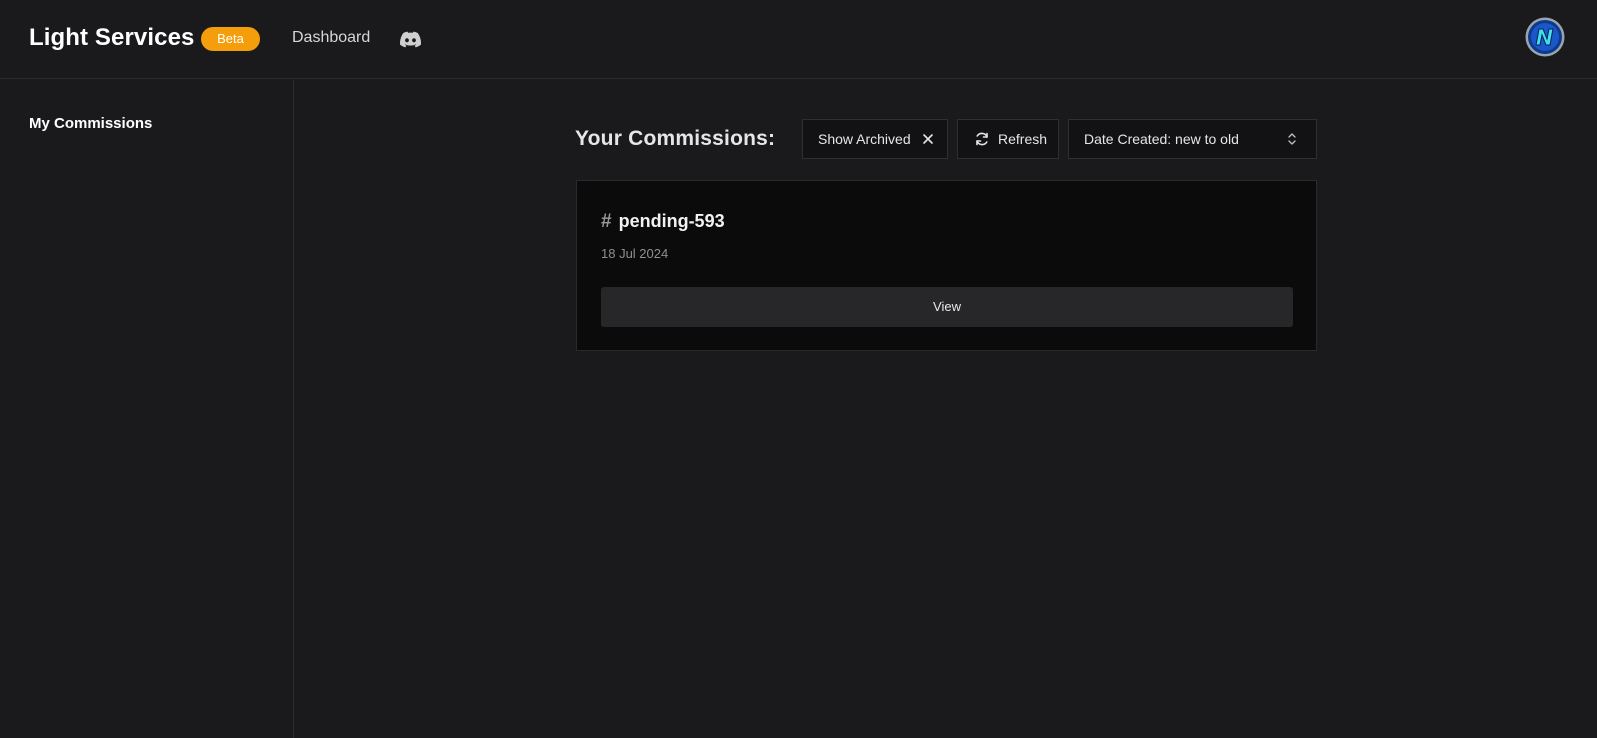 Image resolution: width=1597 pixels, height=738 pixels. I want to click on refresh-button: Refresh, so click(1008, 139).